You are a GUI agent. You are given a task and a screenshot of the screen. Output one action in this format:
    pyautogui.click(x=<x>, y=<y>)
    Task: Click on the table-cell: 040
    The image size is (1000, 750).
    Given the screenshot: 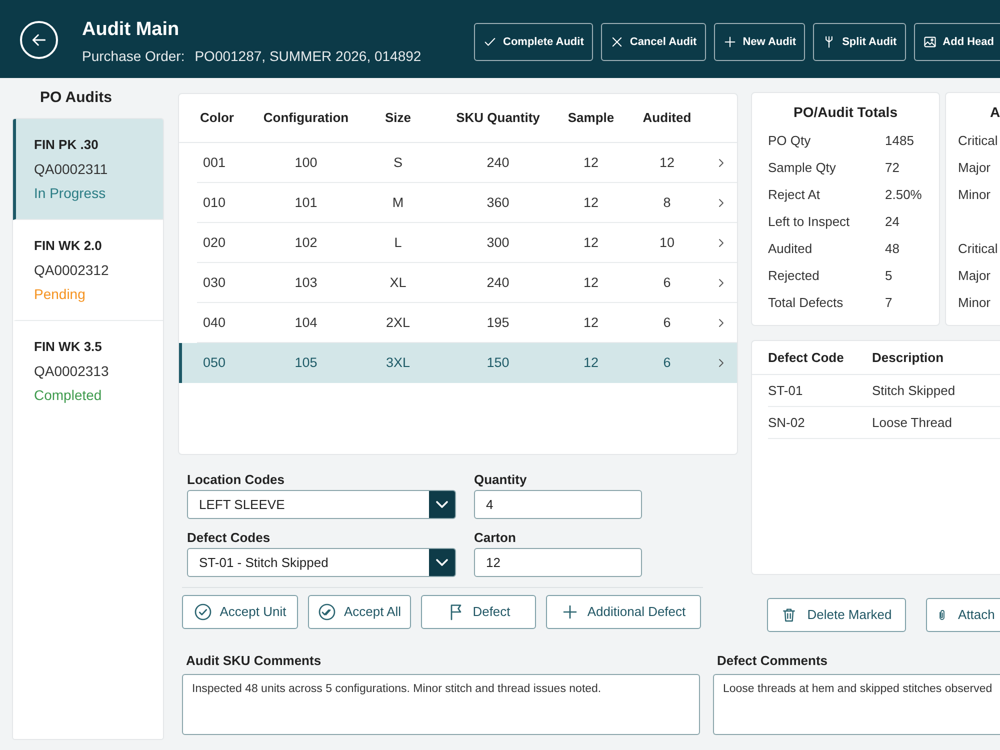 What is the action you would take?
    pyautogui.click(x=214, y=322)
    